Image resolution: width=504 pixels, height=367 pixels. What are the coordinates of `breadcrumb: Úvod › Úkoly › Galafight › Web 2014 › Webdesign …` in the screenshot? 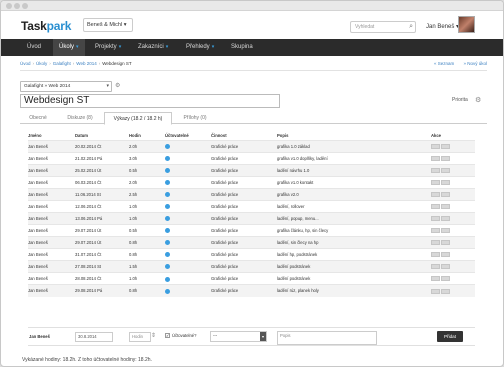 It's located at (76, 63).